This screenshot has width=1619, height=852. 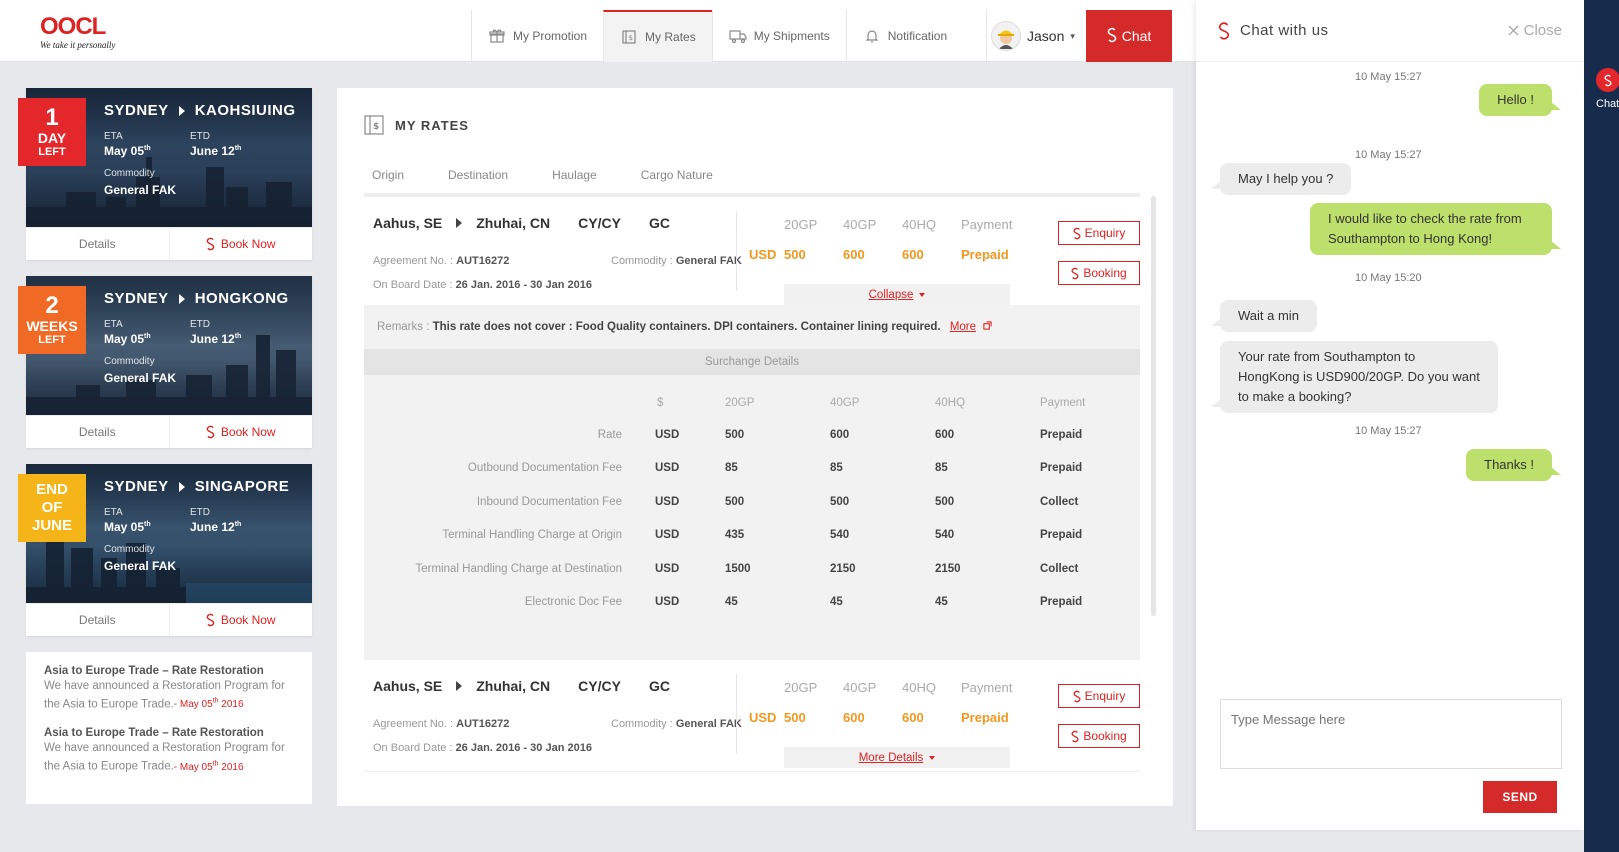 I want to click on rate-commodity: Commodity : General FAK, so click(x=676, y=724).